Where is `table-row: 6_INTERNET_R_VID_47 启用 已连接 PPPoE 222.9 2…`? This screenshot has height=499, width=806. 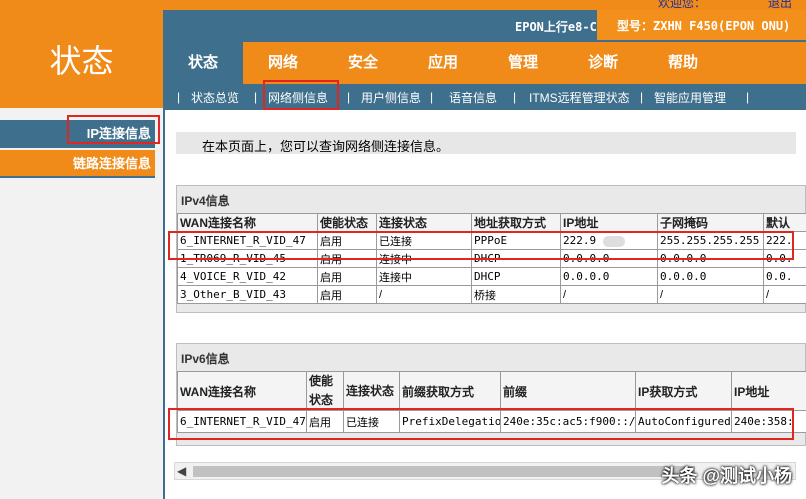
table-row: 6_INTERNET_R_VID_47 启用 已连接 PPPoE 222.9 2… is located at coordinates (491, 240).